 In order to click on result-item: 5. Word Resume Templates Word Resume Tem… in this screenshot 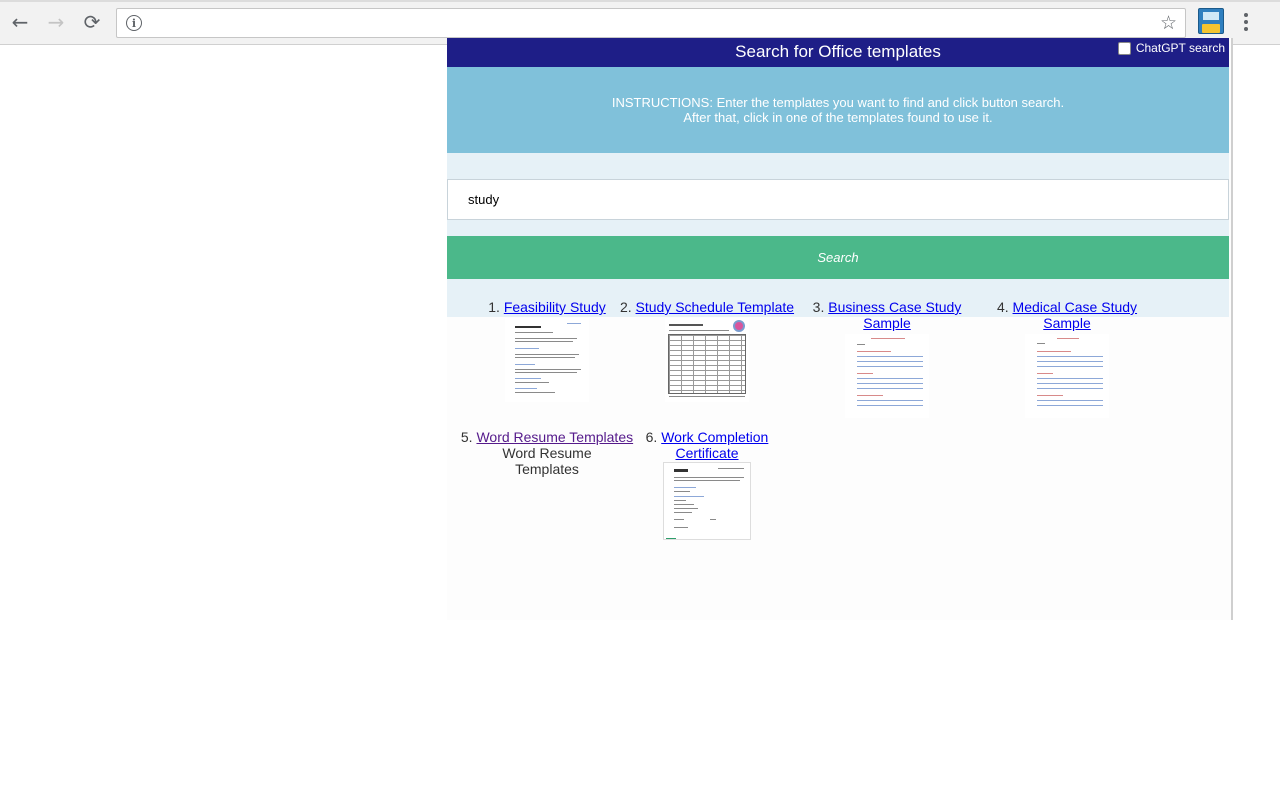, I will do `click(547, 453)`.